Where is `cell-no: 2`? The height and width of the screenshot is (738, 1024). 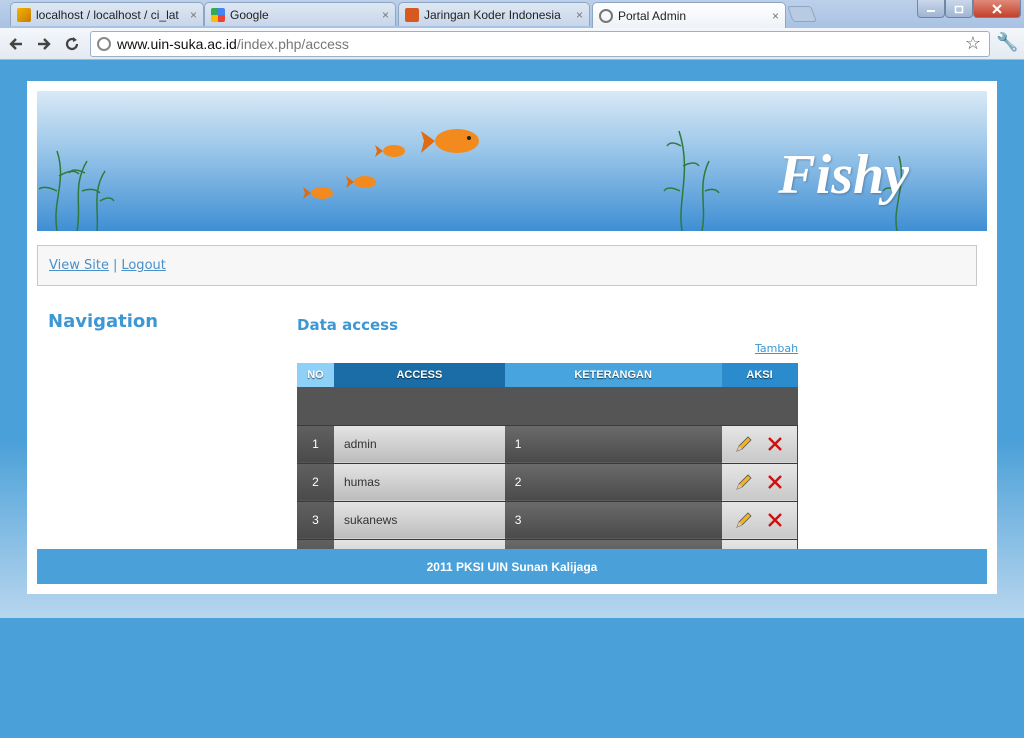 cell-no: 2 is located at coordinates (315, 482).